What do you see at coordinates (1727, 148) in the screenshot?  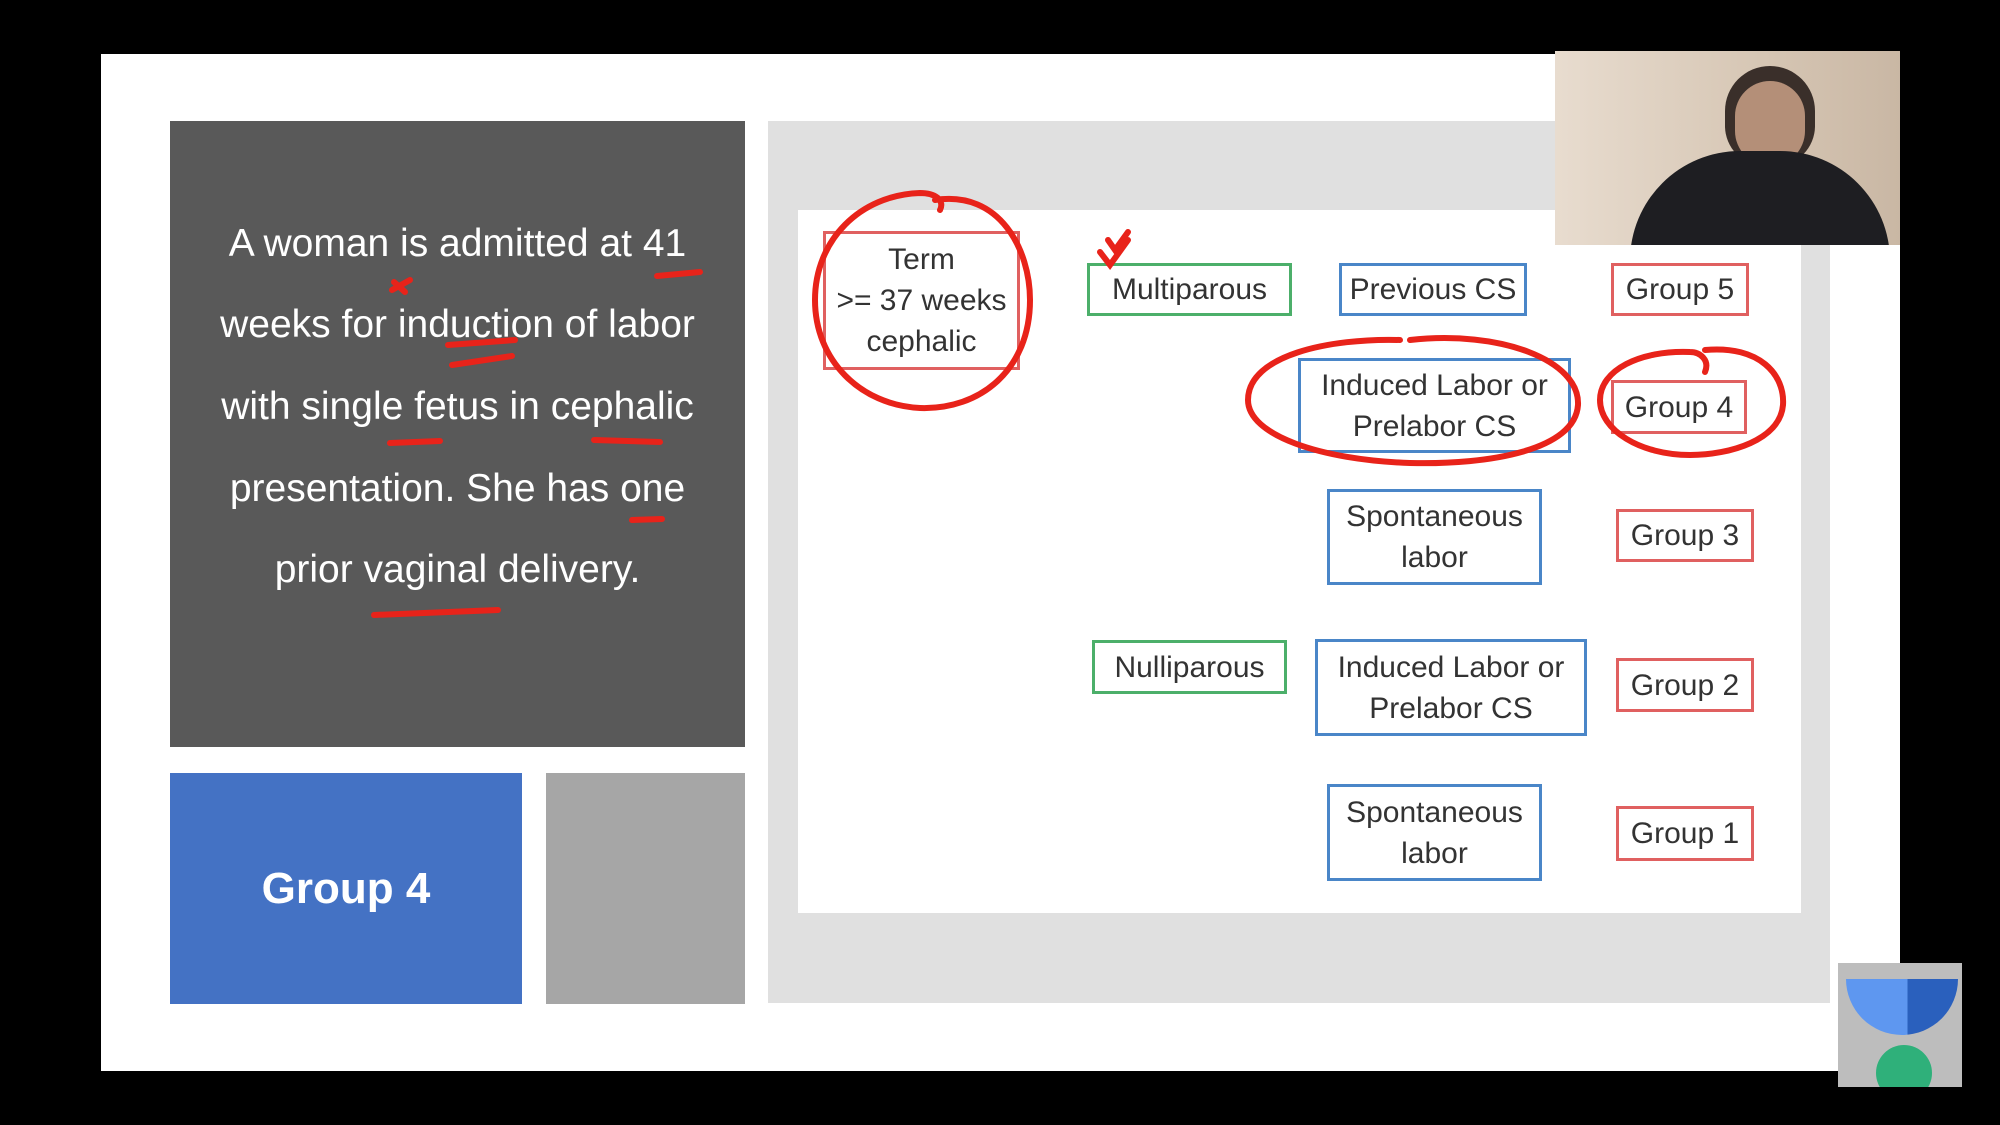 I see `presenter-webcam` at bounding box center [1727, 148].